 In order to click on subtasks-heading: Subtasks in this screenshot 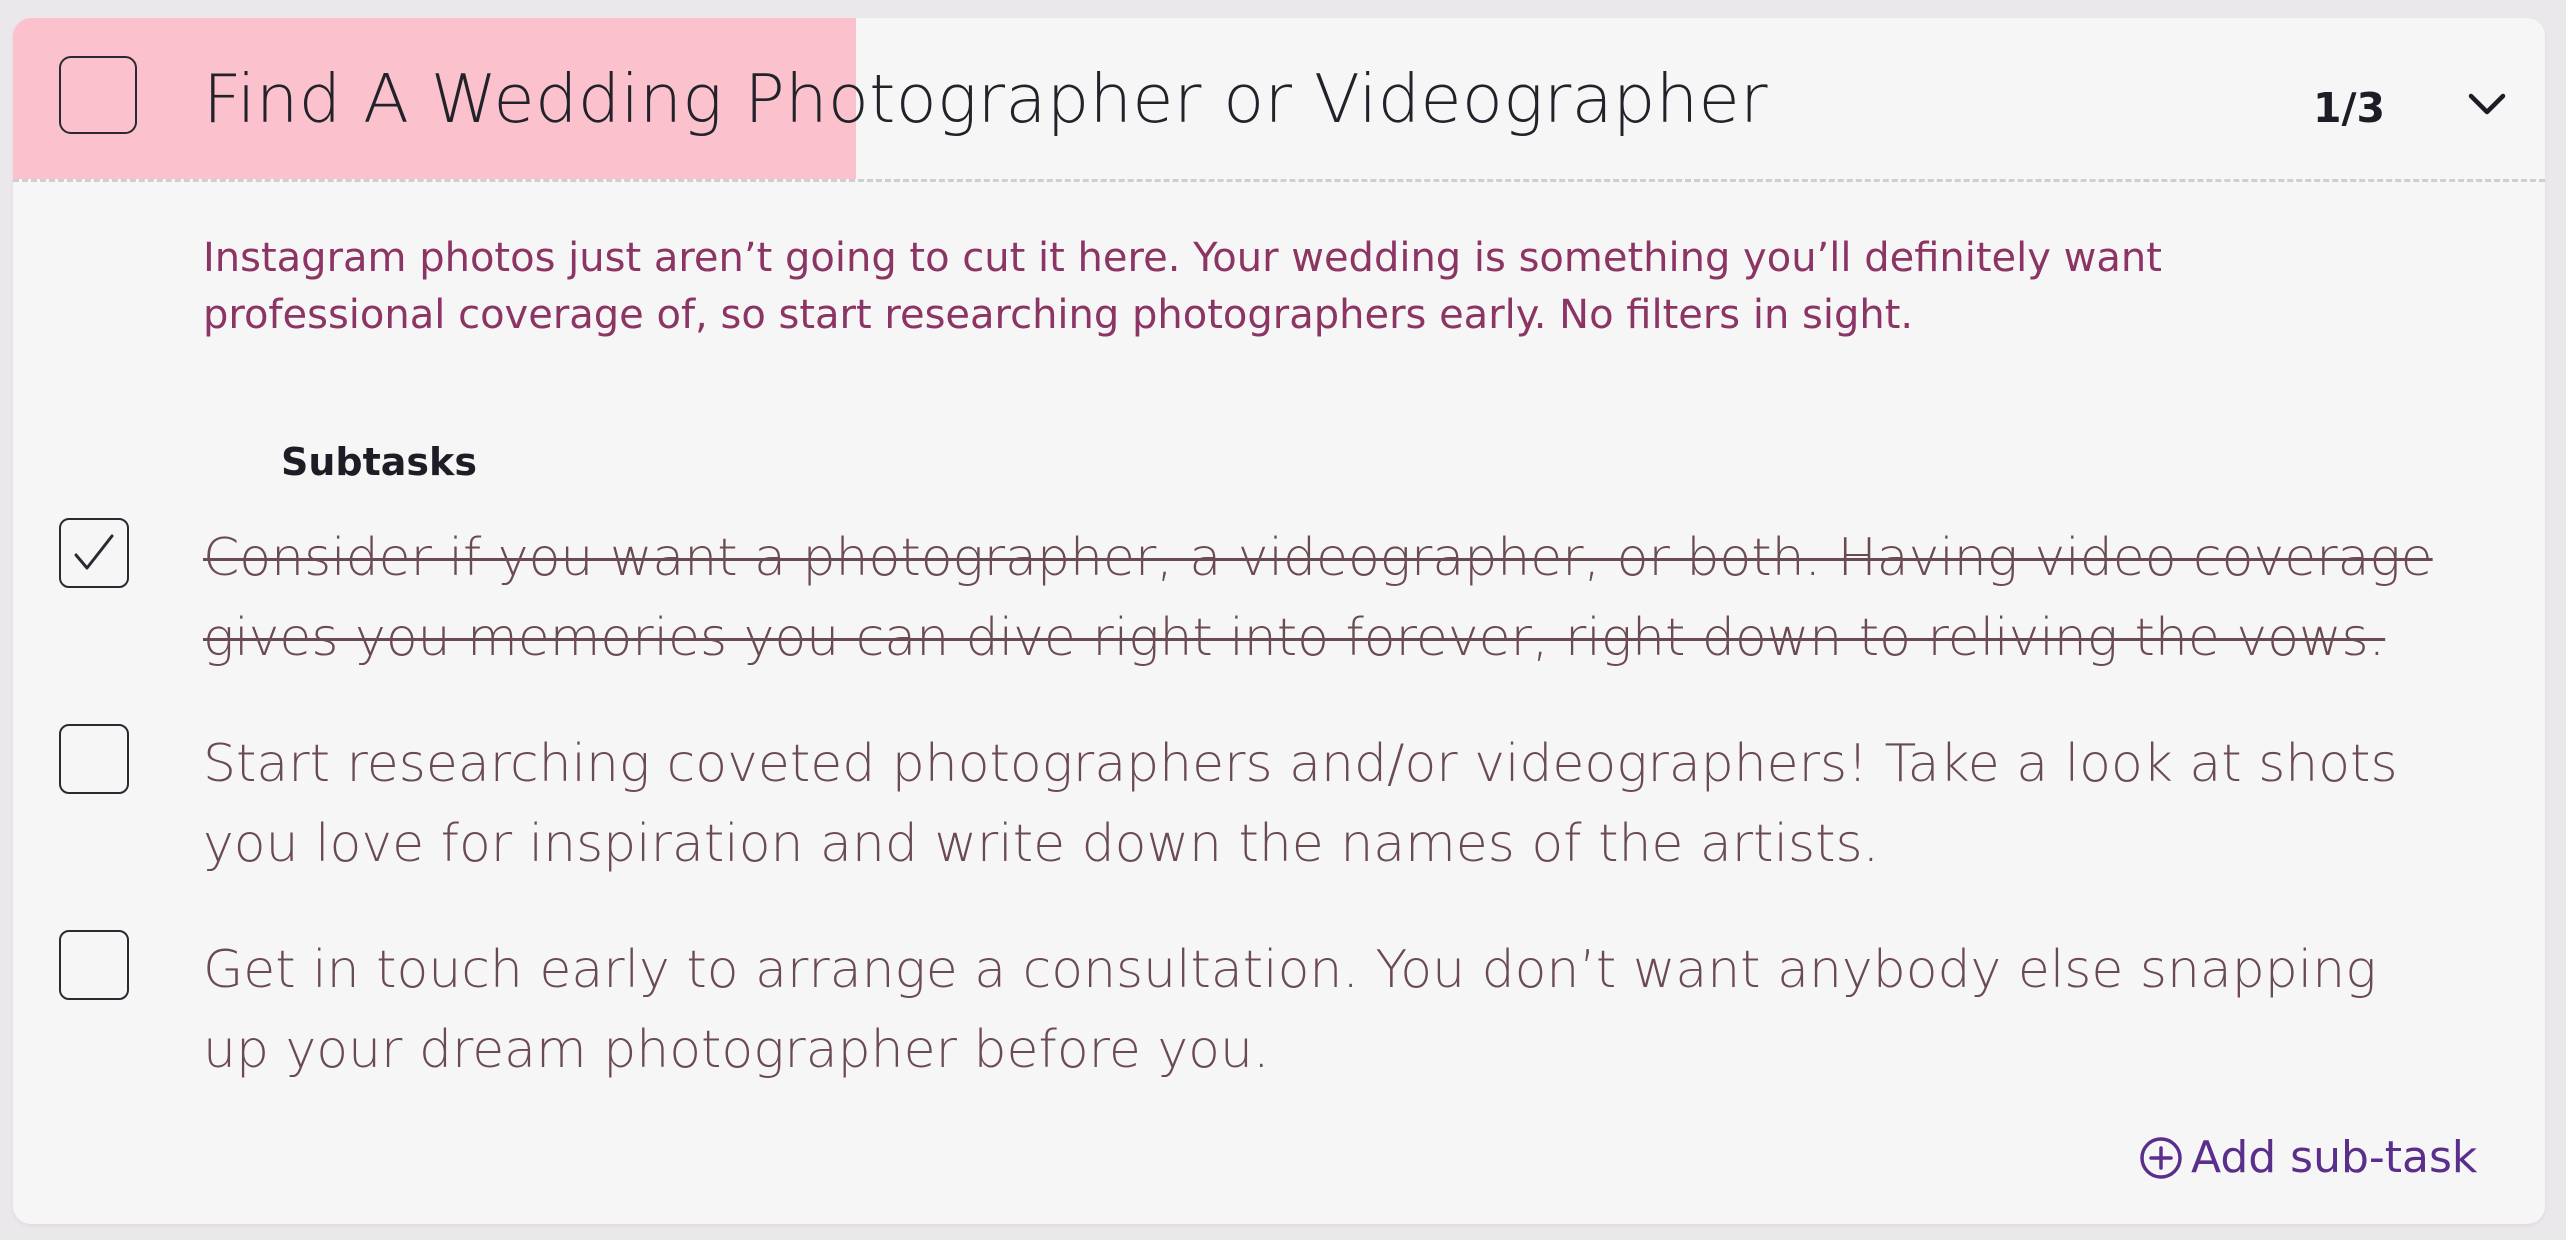, I will do `click(379, 462)`.